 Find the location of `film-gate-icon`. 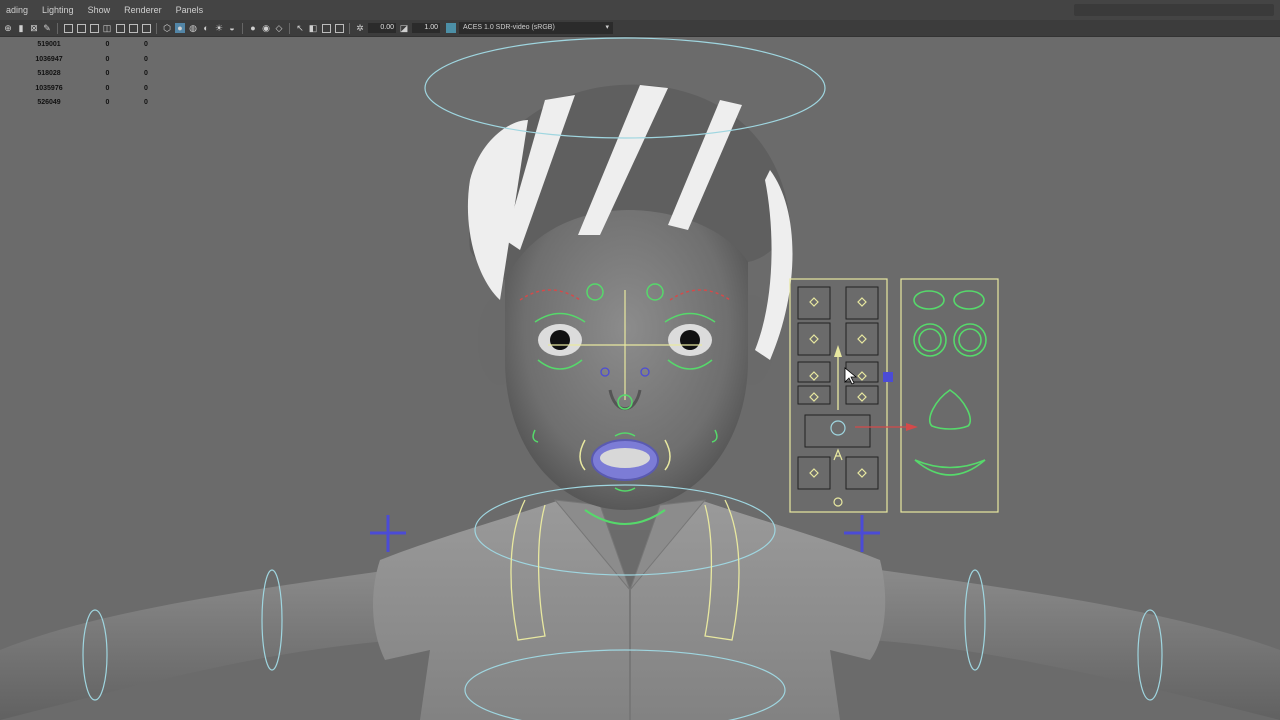

film-gate-icon is located at coordinates (81, 28).